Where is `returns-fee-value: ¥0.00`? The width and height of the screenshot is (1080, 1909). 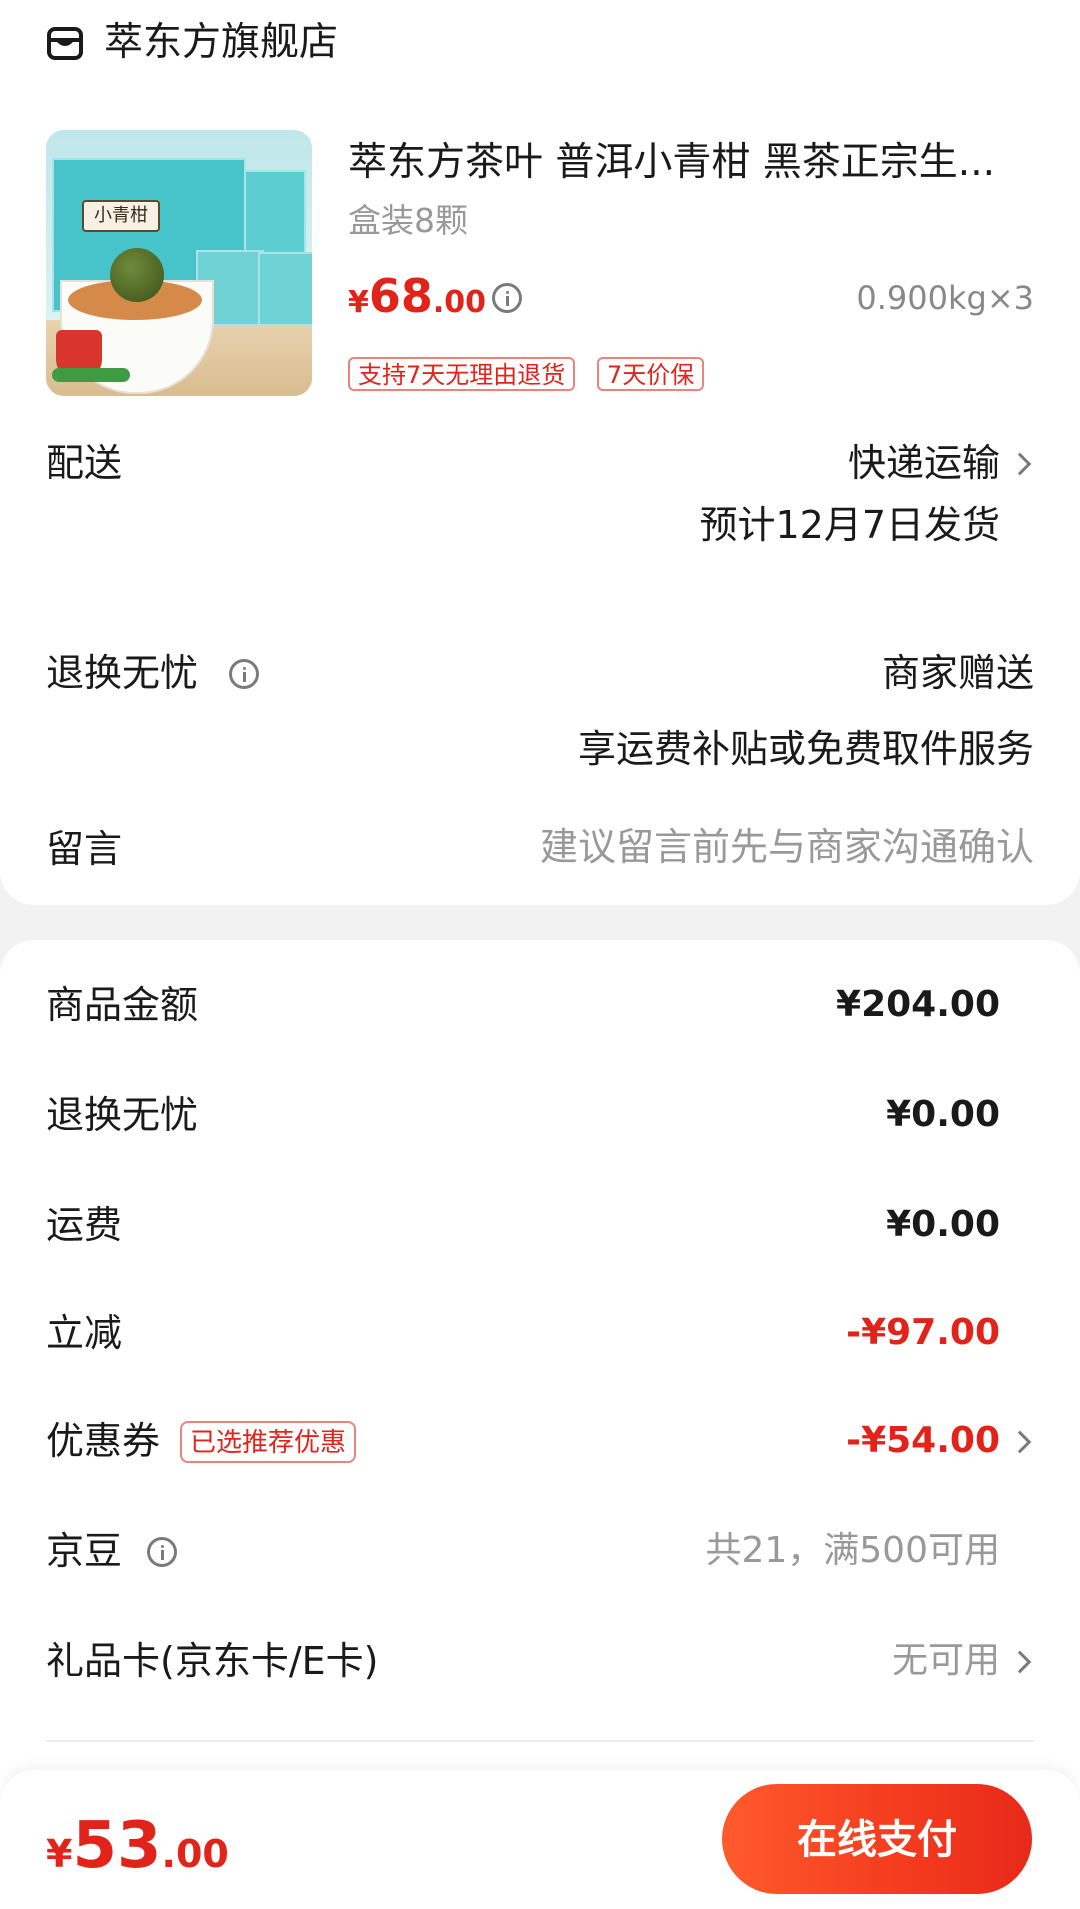 returns-fee-value: ¥0.00 is located at coordinates (943, 1114).